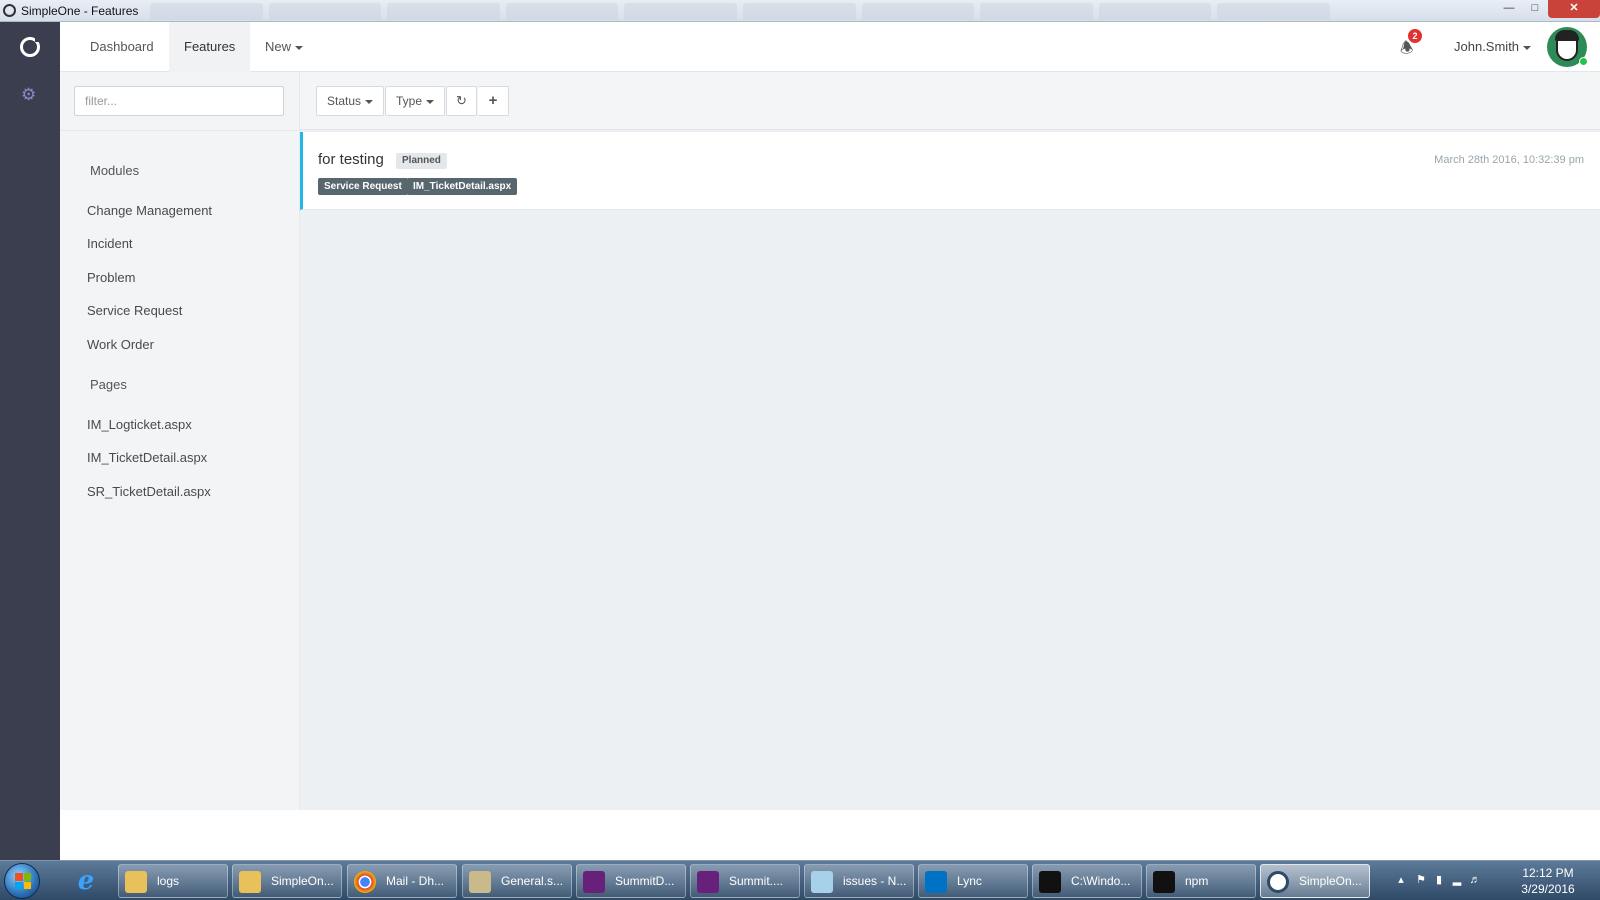  What do you see at coordinates (1415, 36) in the screenshot?
I see `notification-badge: 2` at bounding box center [1415, 36].